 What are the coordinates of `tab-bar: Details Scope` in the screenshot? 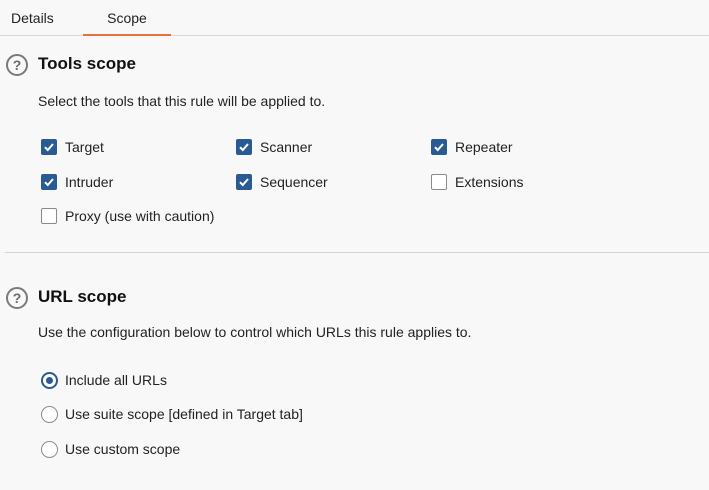 It's located at (354, 18).